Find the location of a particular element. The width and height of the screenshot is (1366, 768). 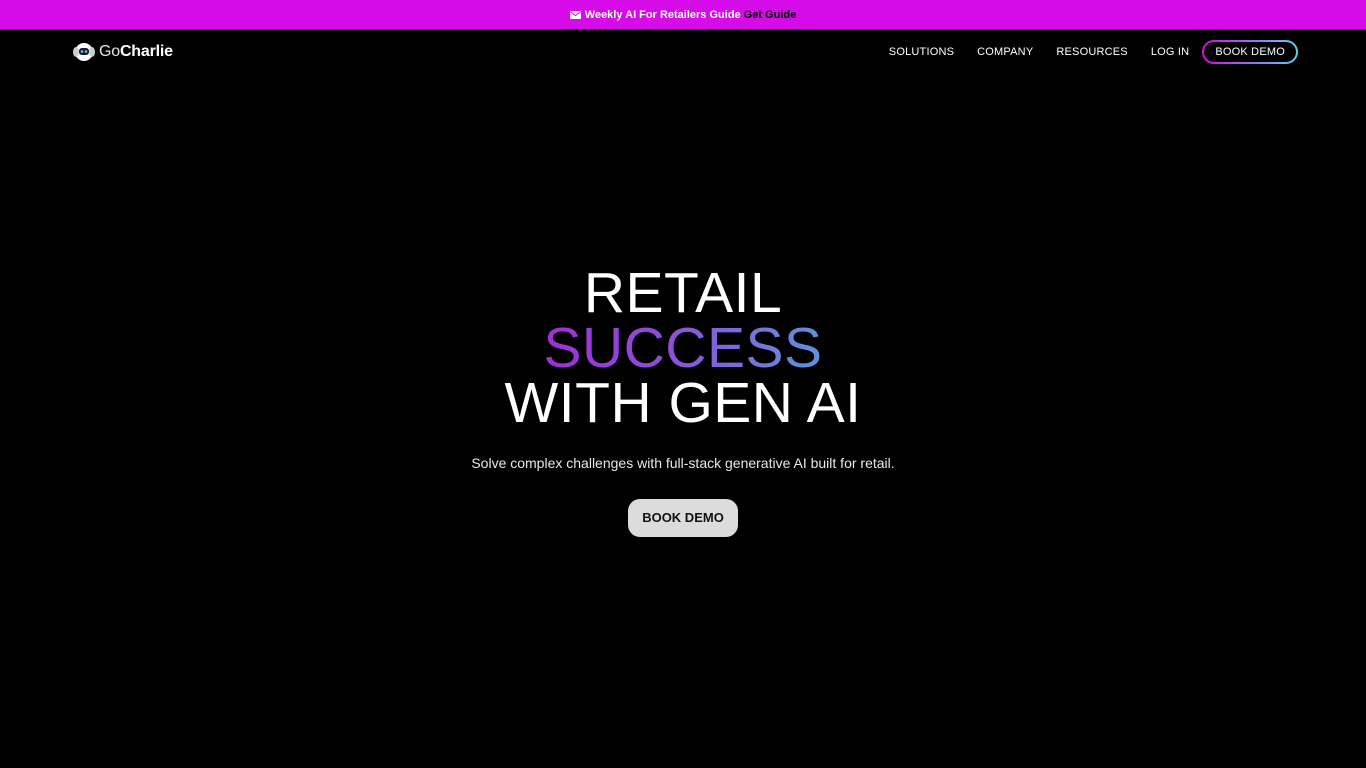

gocharlie-logo: GoCharlie is located at coordinates (122, 52).